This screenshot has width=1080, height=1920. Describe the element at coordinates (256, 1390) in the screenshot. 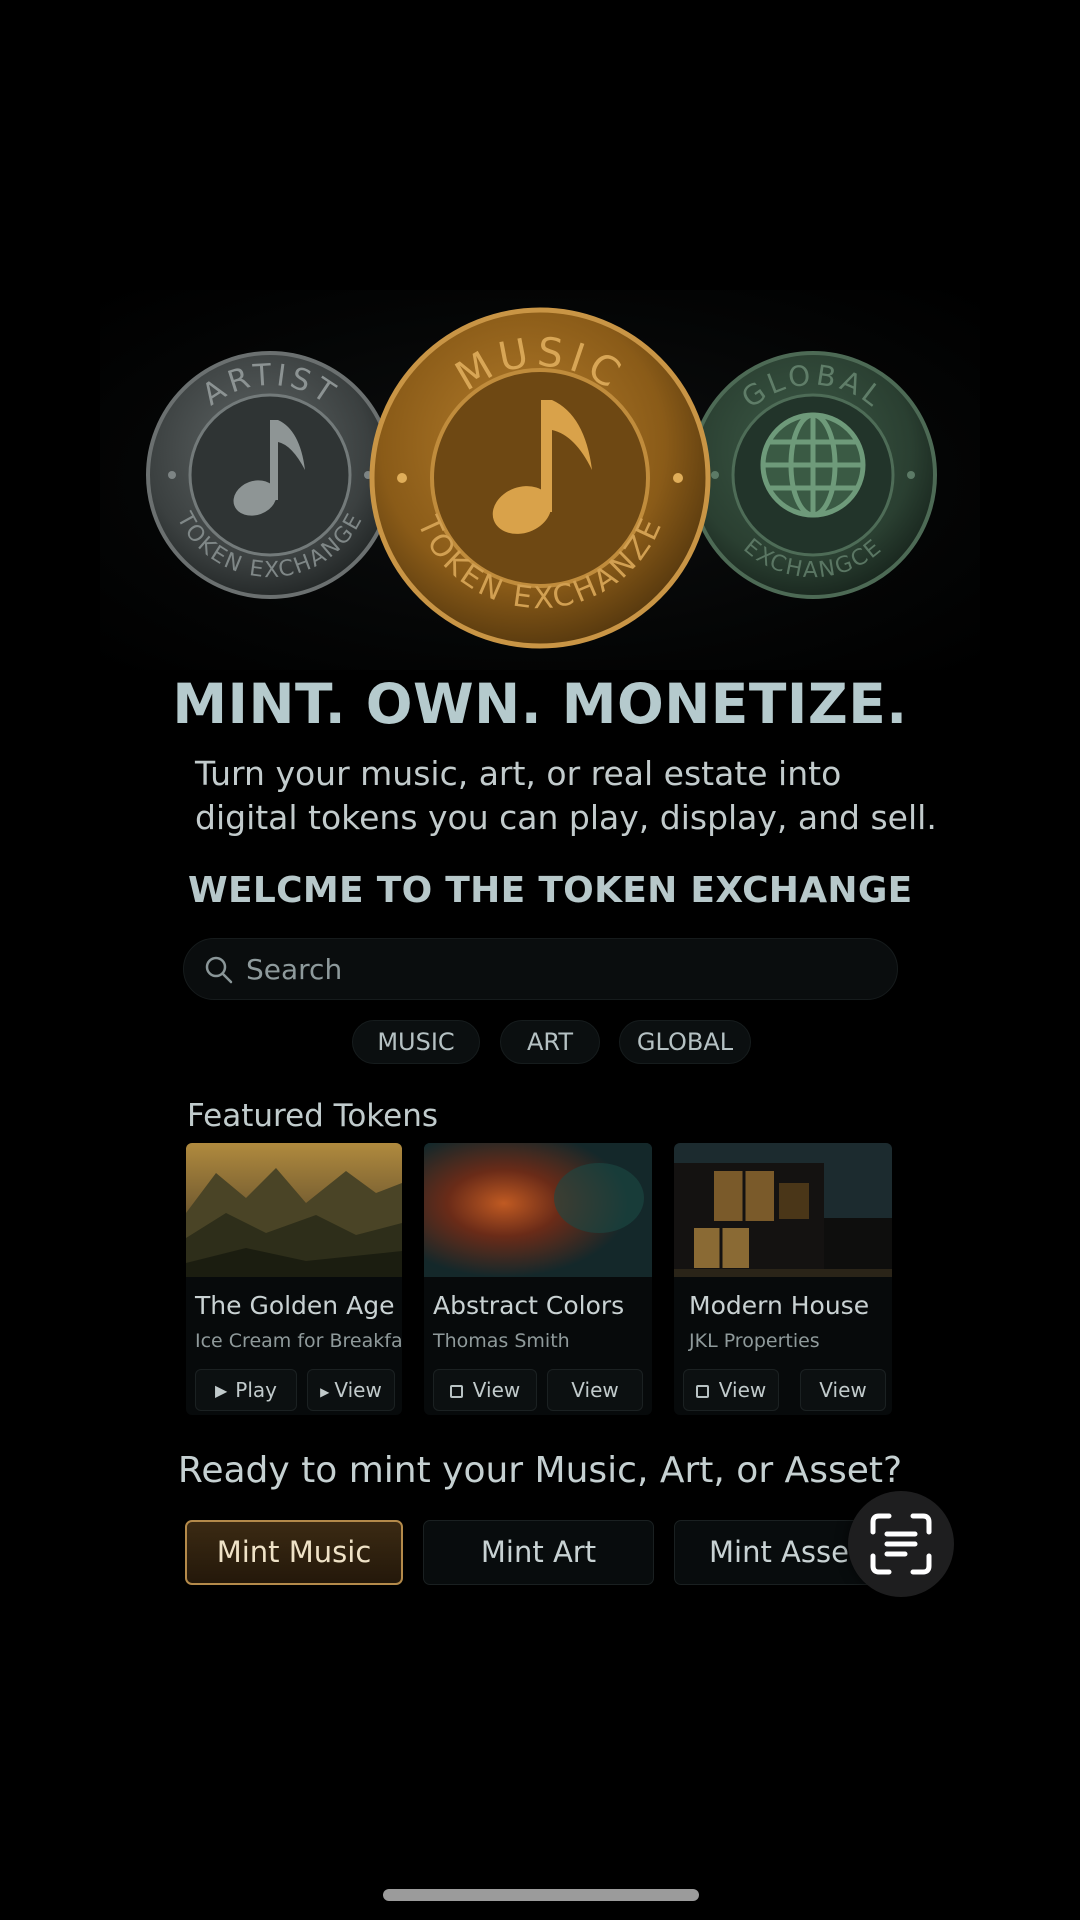

I see `play-label: Play` at that location.